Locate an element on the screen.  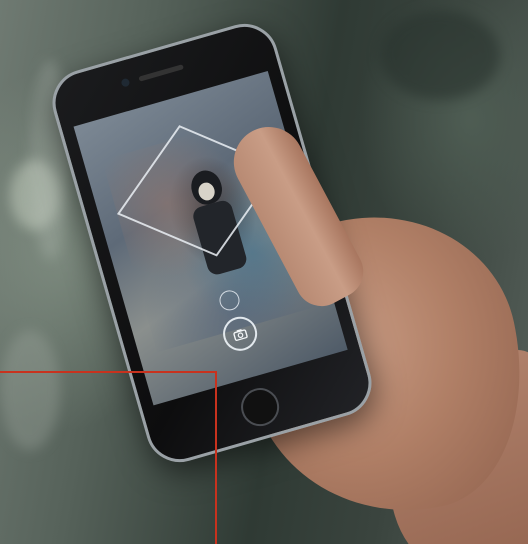
front-camera is located at coordinates (125, 82).